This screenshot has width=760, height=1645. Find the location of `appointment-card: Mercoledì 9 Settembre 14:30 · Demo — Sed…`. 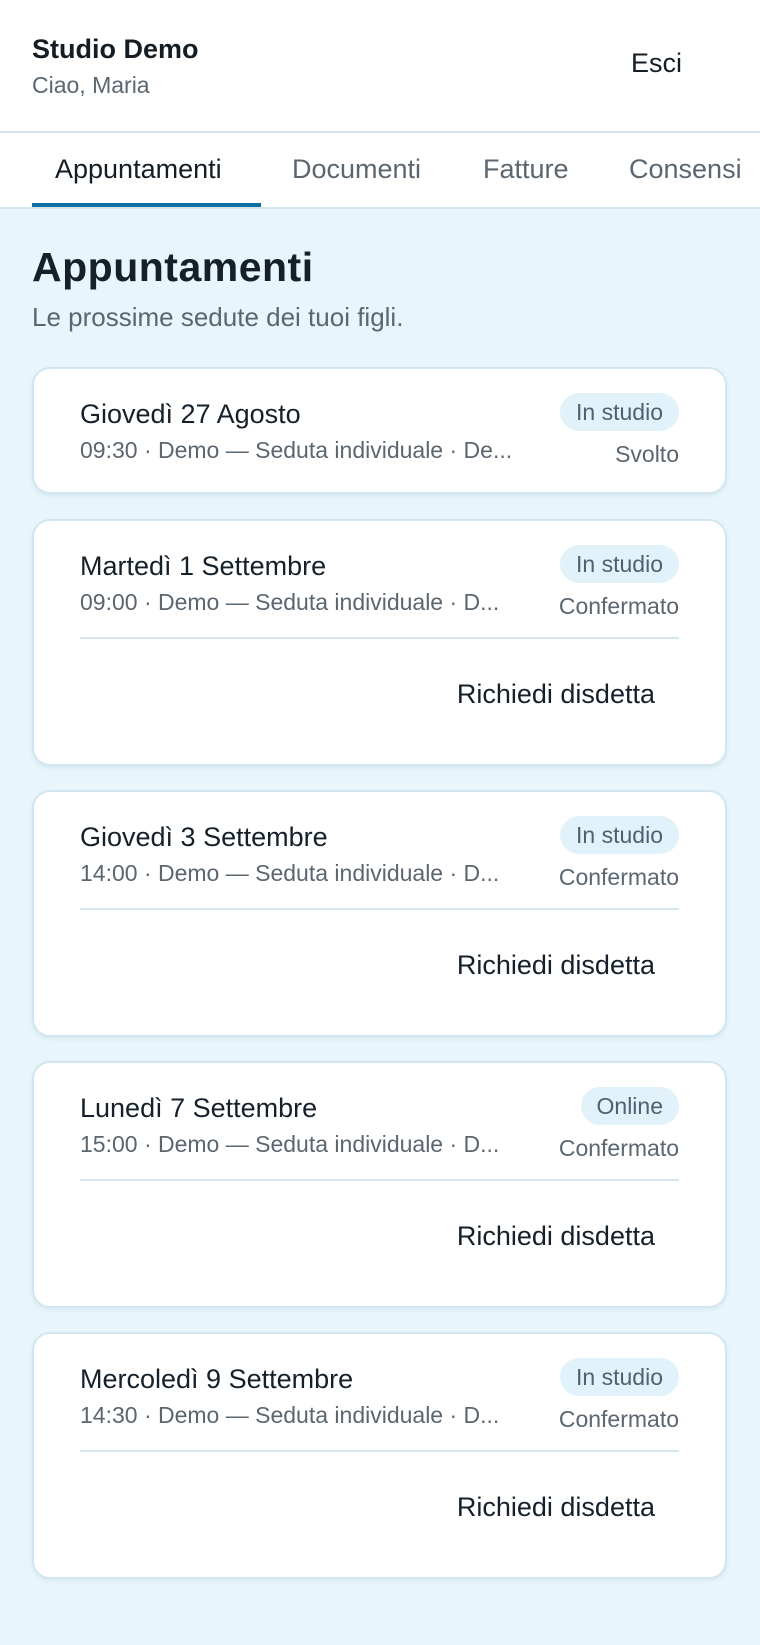

appointment-card: Mercoledì 9 Settembre 14:30 · Demo — Sed… is located at coordinates (379, 1455).